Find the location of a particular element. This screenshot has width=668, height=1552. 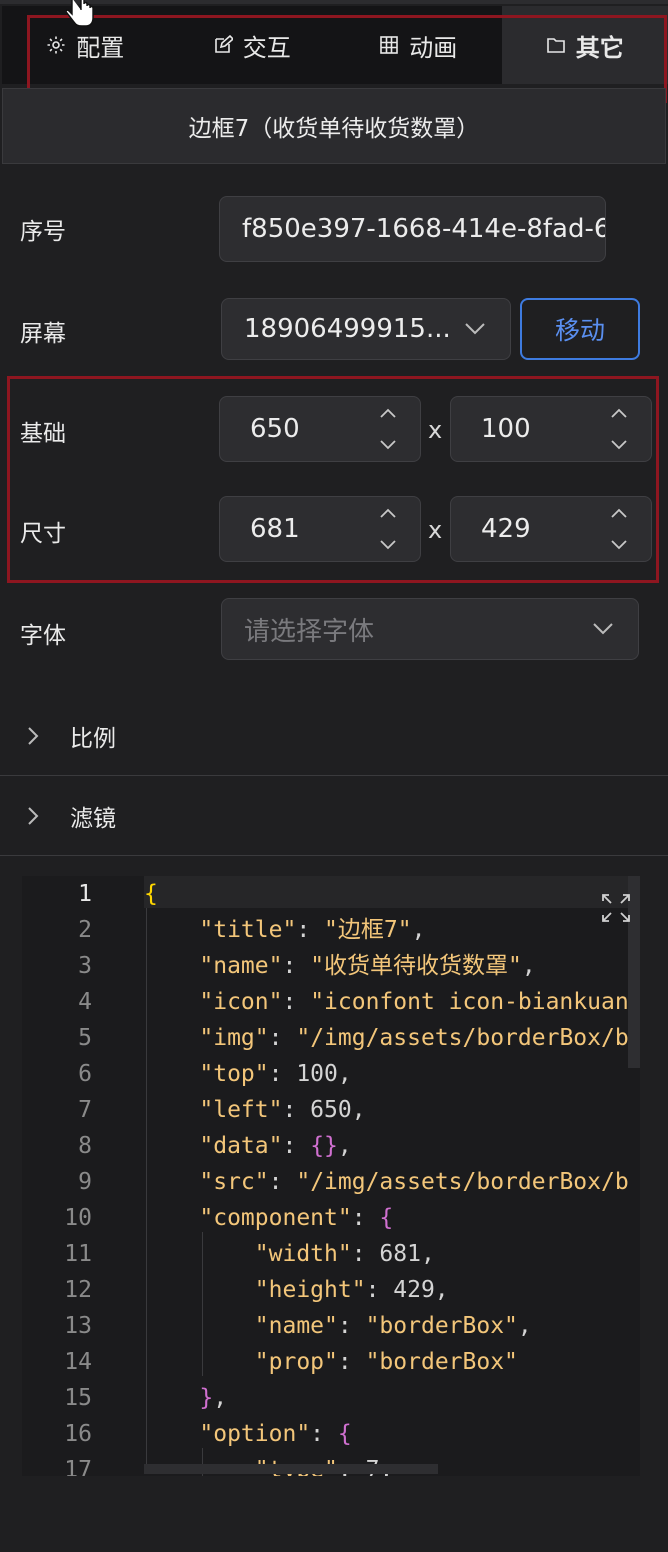

position-separator: x is located at coordinates (435, 430).